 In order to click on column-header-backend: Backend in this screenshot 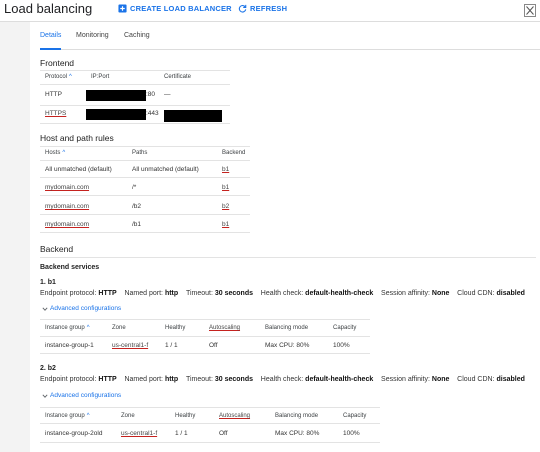, I will do `click(234, 153)`.